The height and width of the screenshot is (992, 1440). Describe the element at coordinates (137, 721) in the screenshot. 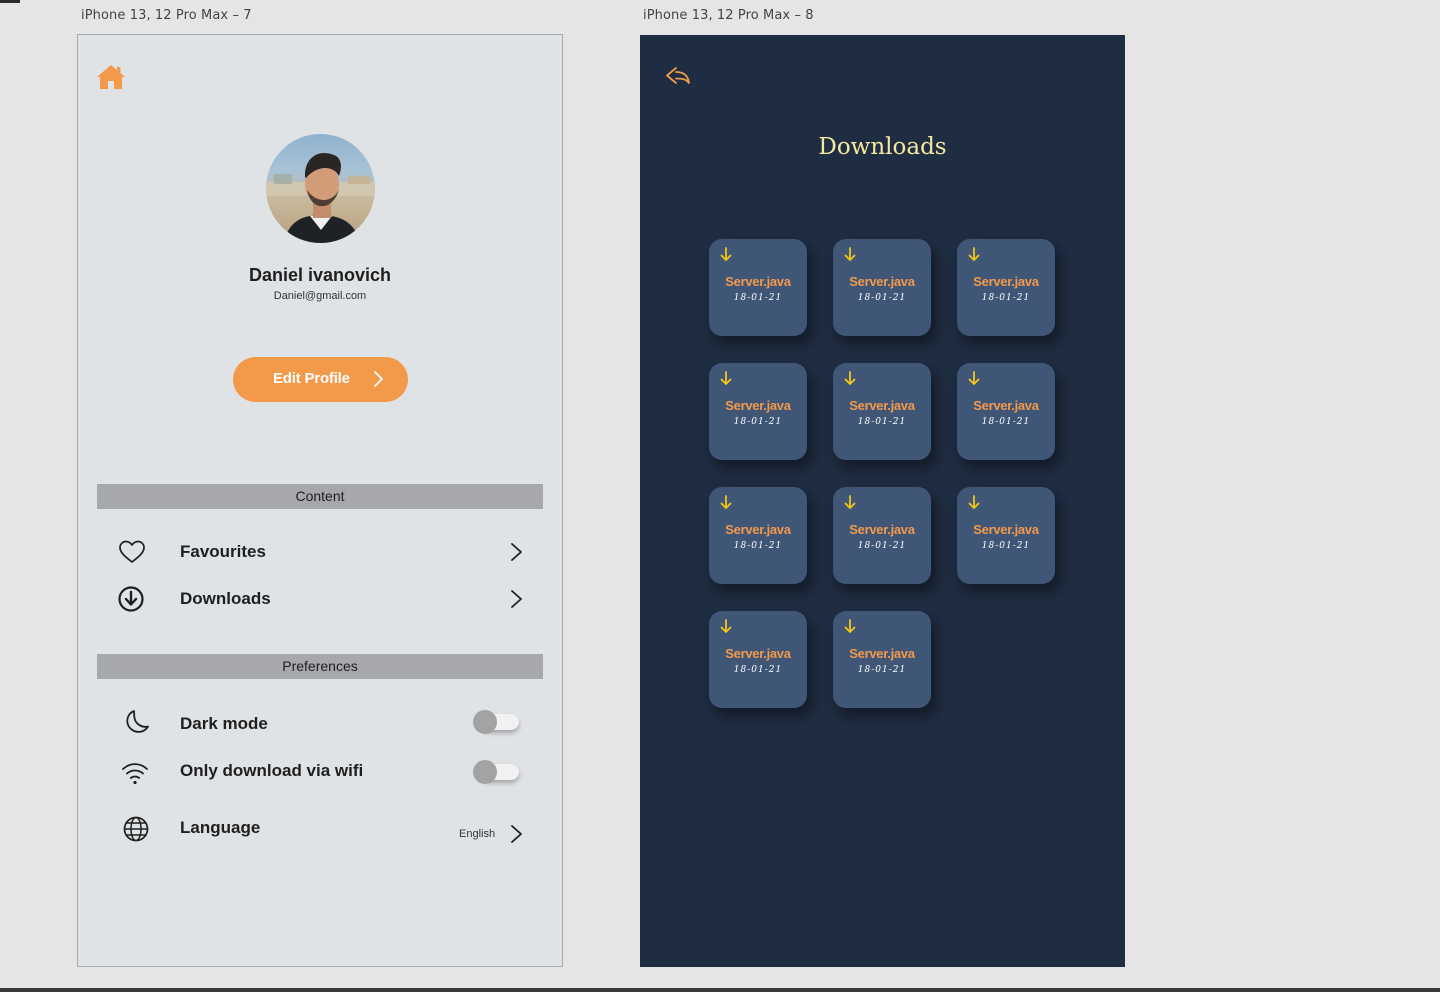

I see `moon-icon` at that location.